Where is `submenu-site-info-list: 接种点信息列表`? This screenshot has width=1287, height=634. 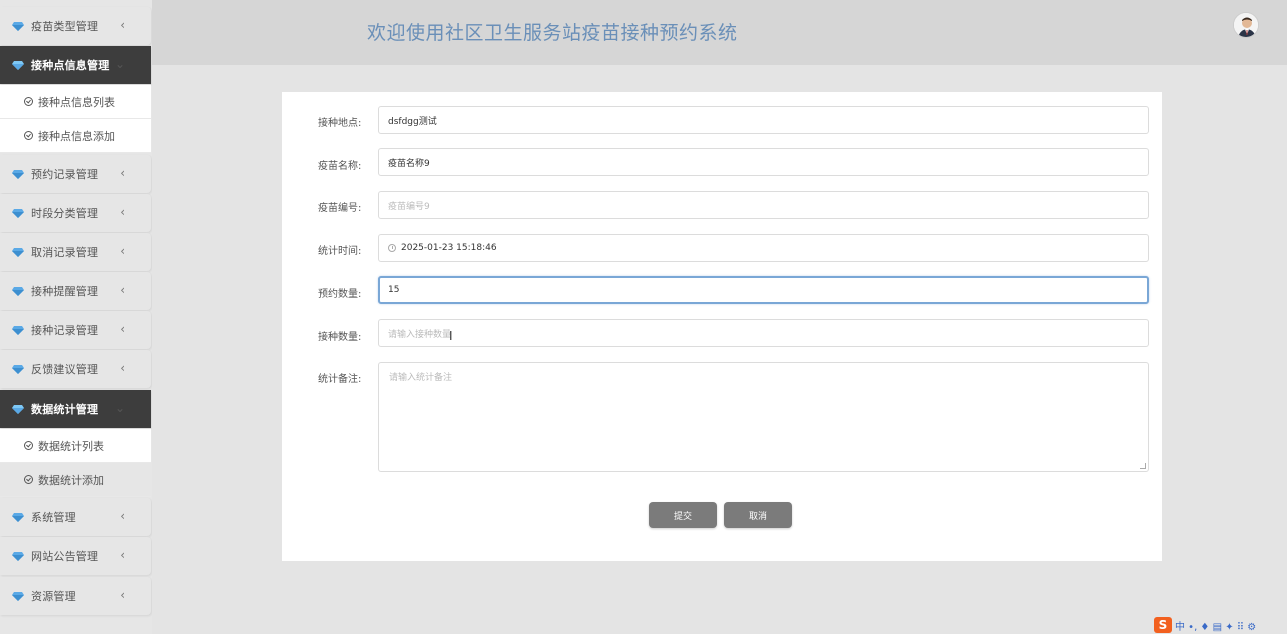
submenu-site-info-list: 接种点信息列表 is located at coordinates (75, 102).